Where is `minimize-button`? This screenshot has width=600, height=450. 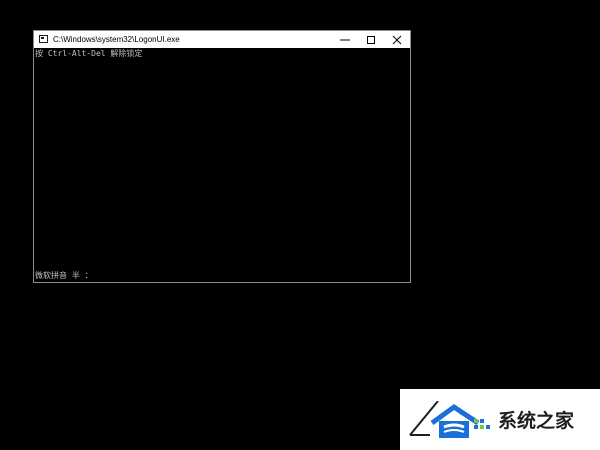 minimize-button is located at coordinates (345, 39).